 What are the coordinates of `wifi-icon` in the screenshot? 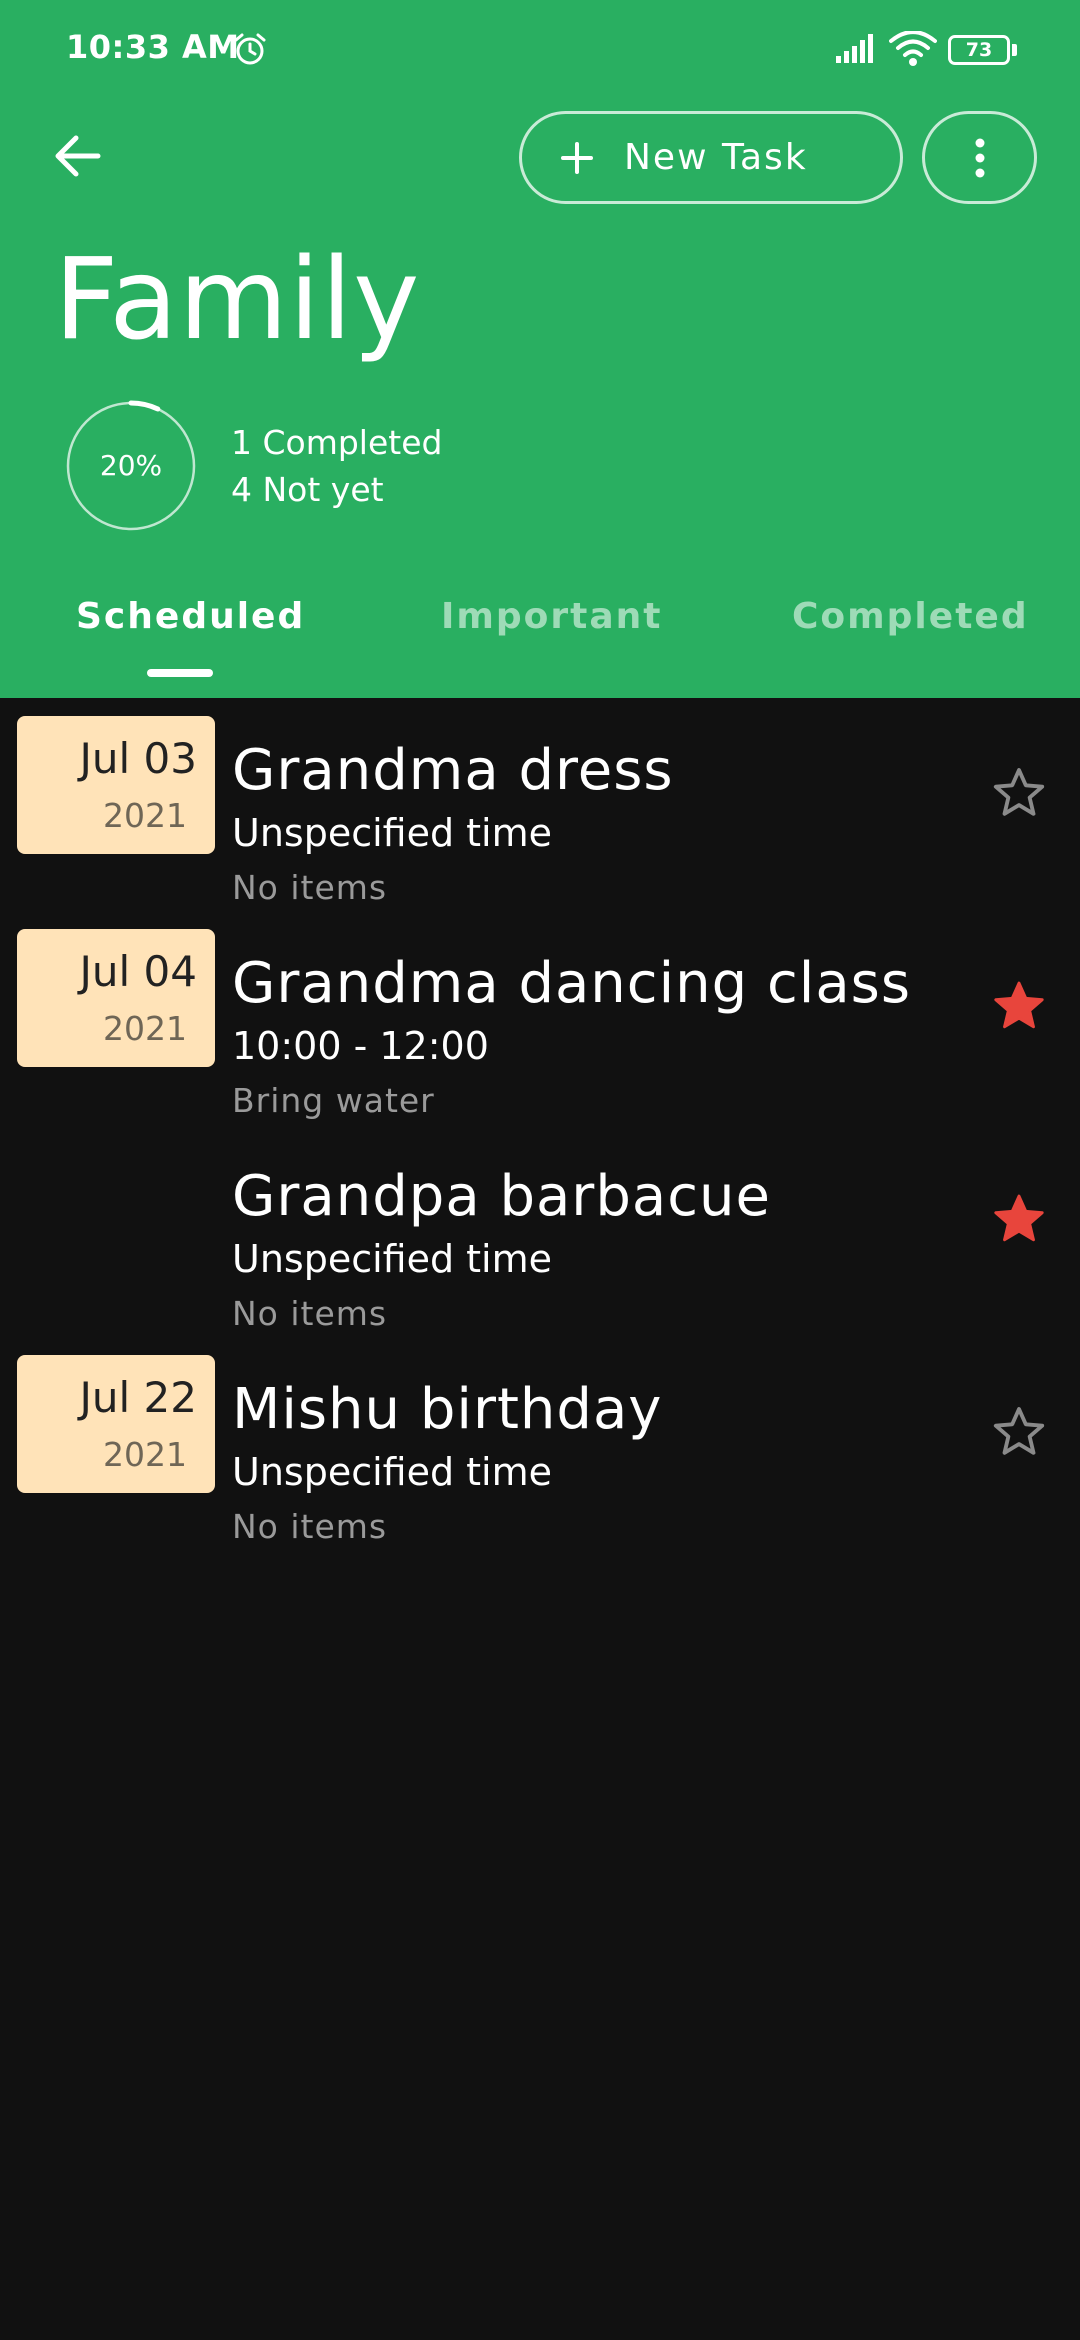 It's located at (913, 48).